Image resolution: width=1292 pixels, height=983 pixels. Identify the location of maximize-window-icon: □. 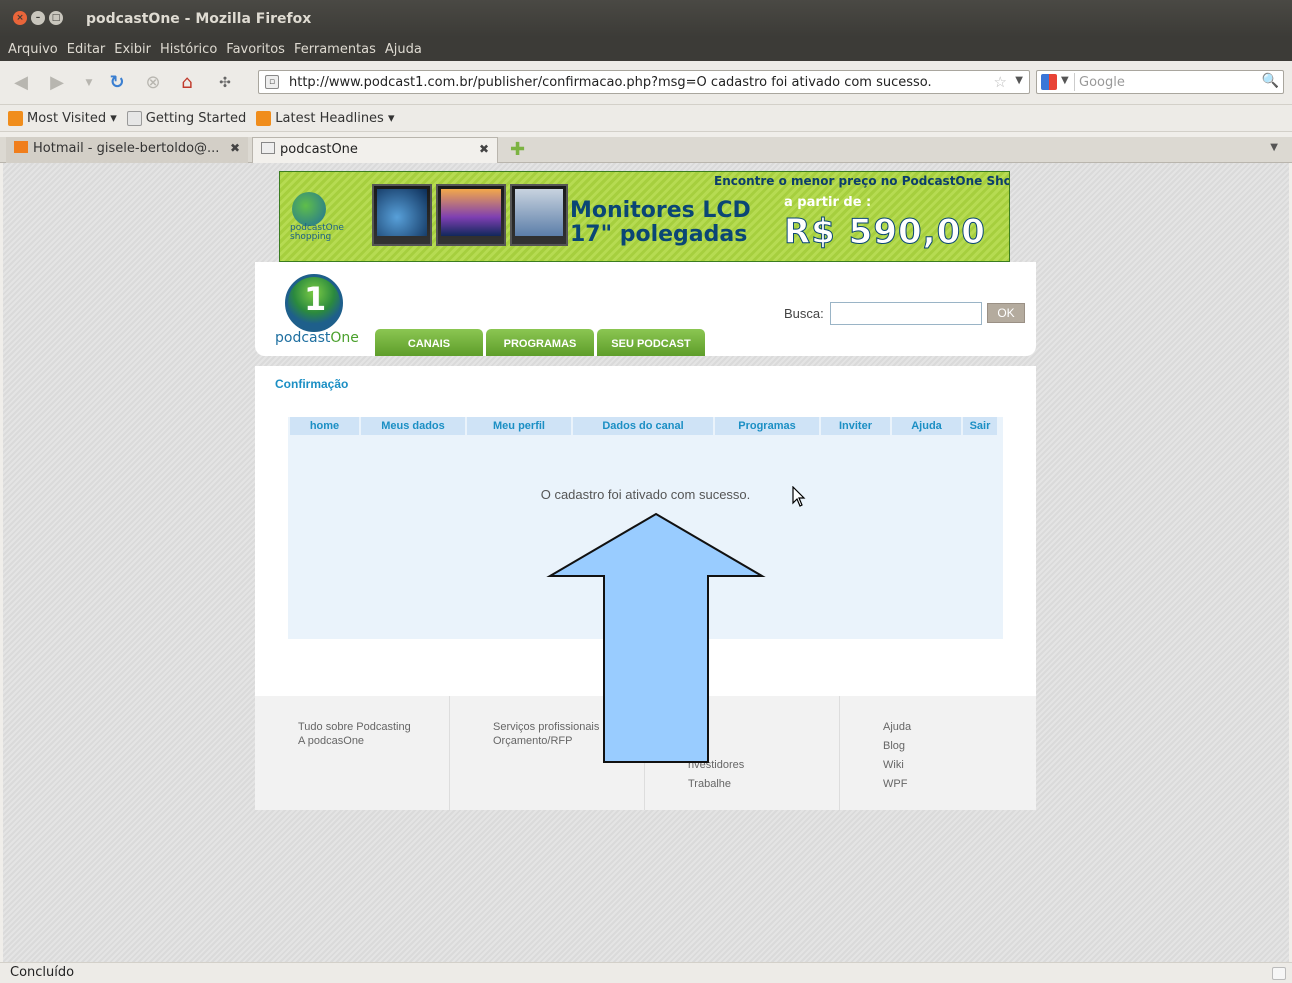
(56, 18).